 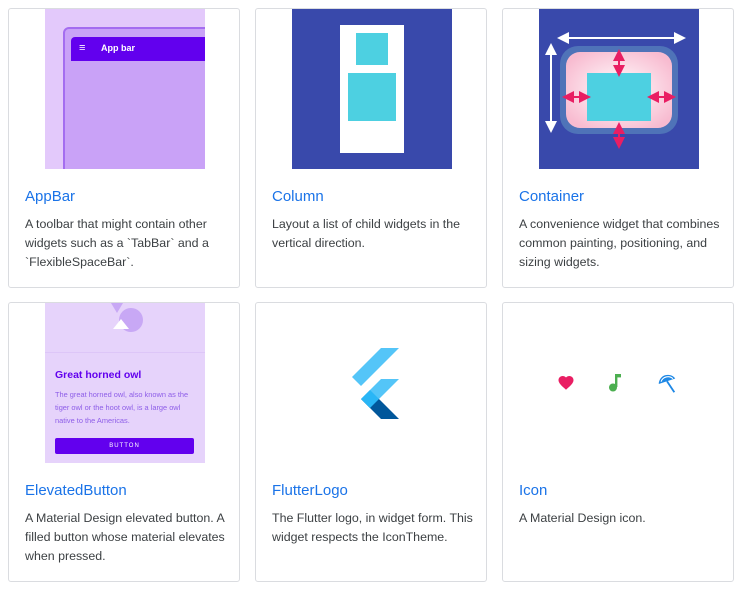 What do you see at coordinates (372, 383) in the screenshot?
I see `flutter-logo-icon` at bounding box center [372, 383].